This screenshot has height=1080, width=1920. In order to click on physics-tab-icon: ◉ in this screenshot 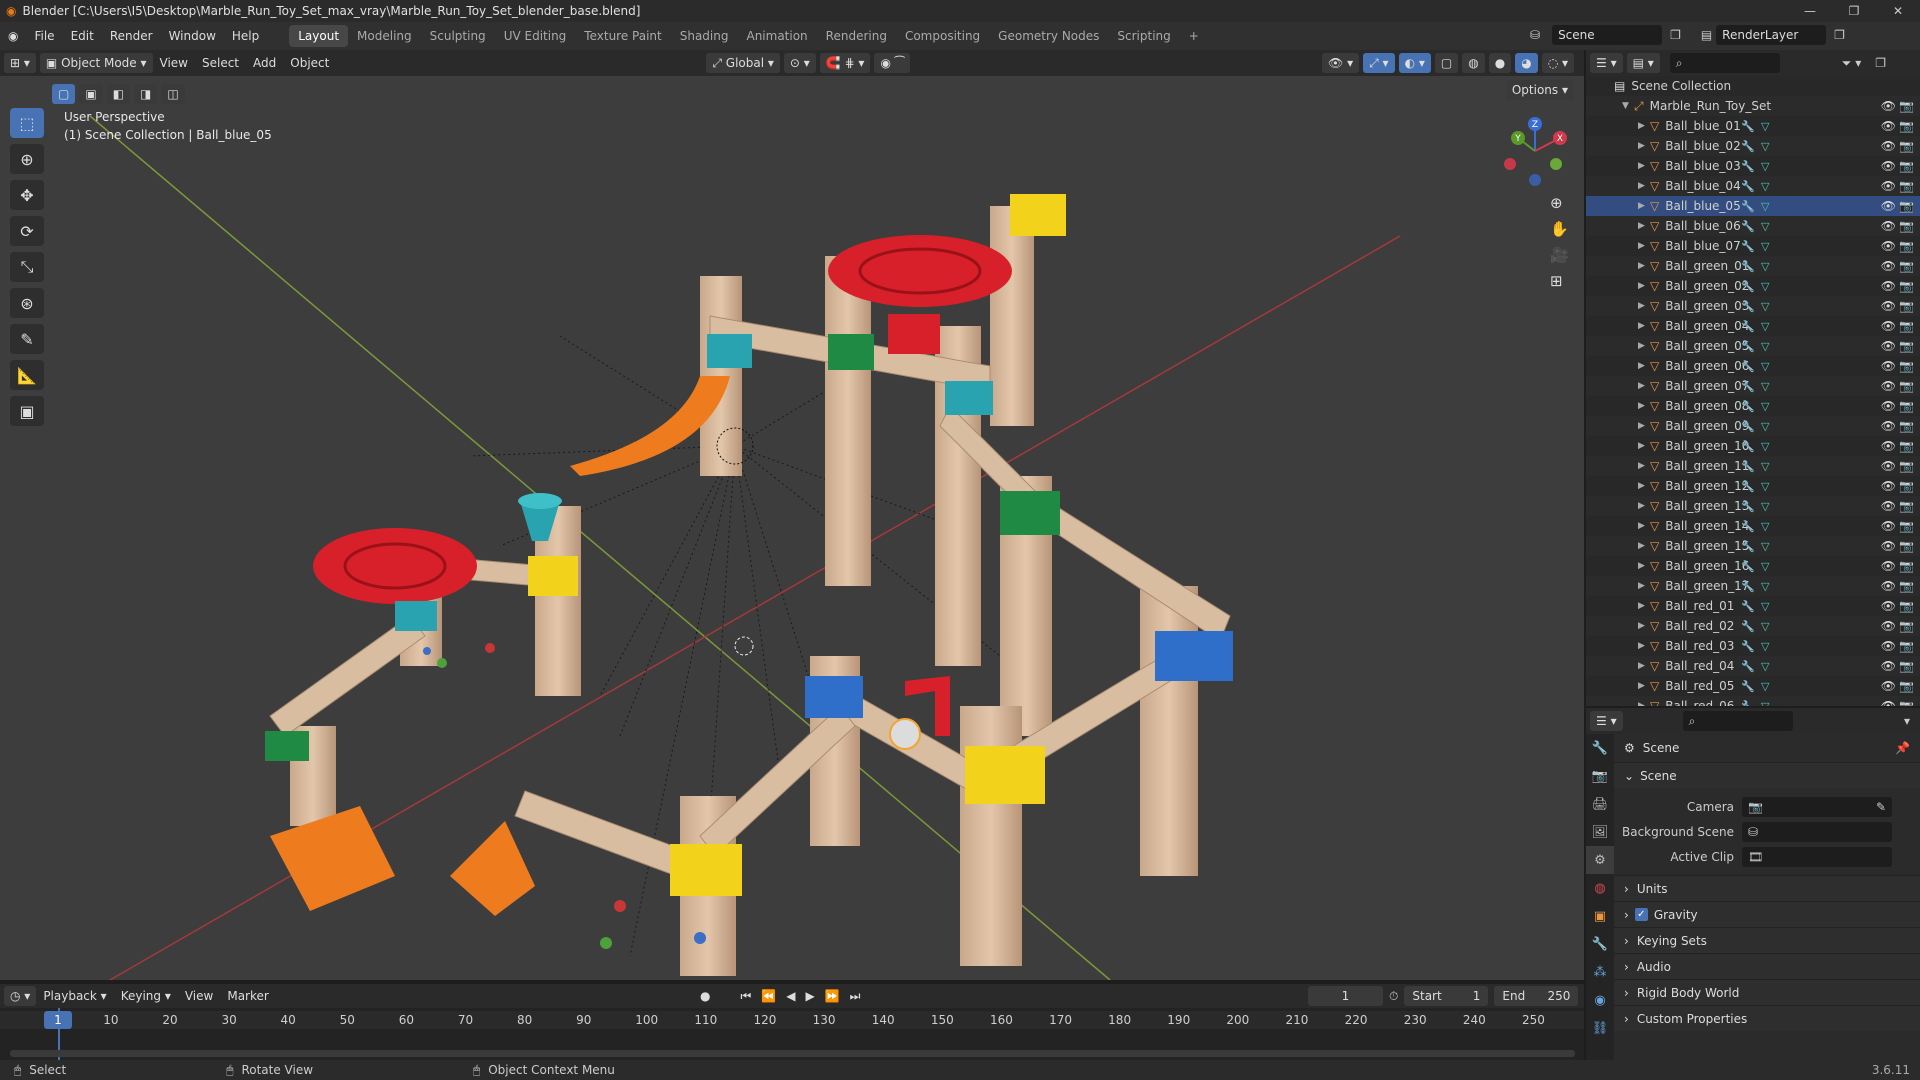, I will do `click(1600, 1000)`.